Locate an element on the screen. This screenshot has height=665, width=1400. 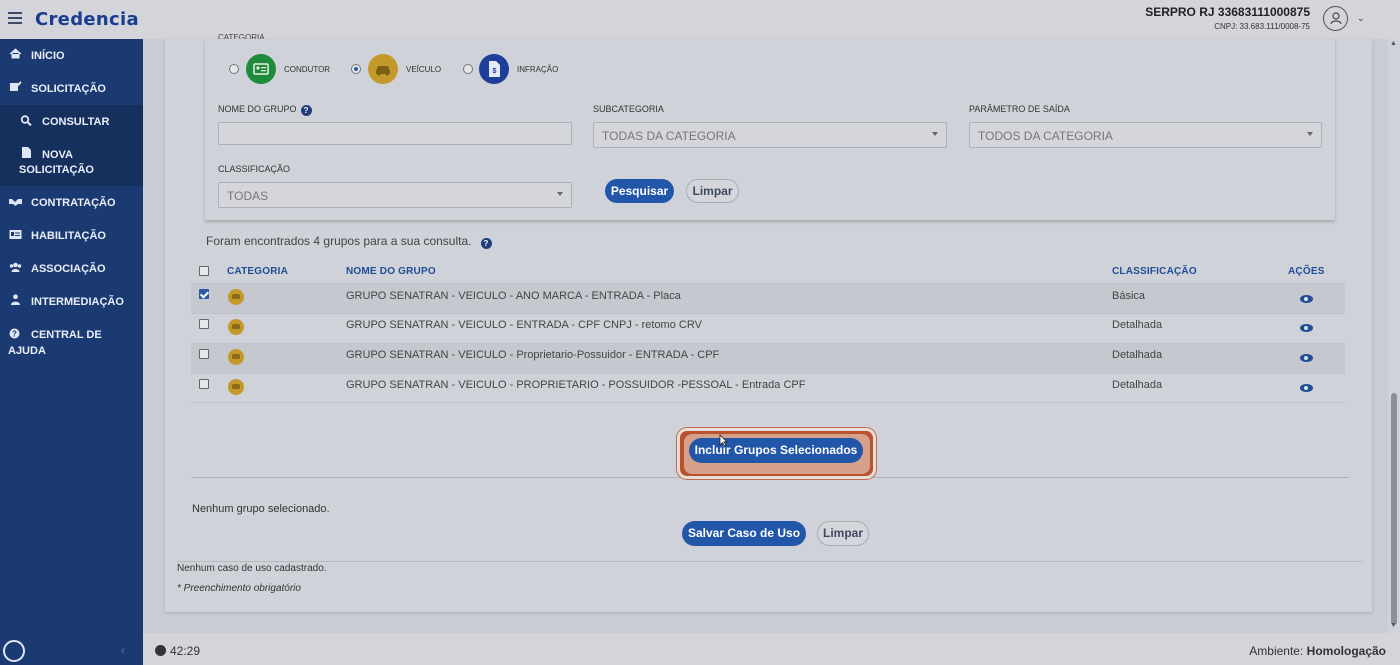
column-header-nome-grupo: NOME DO GRUPO is located at coordinates (391, 271).